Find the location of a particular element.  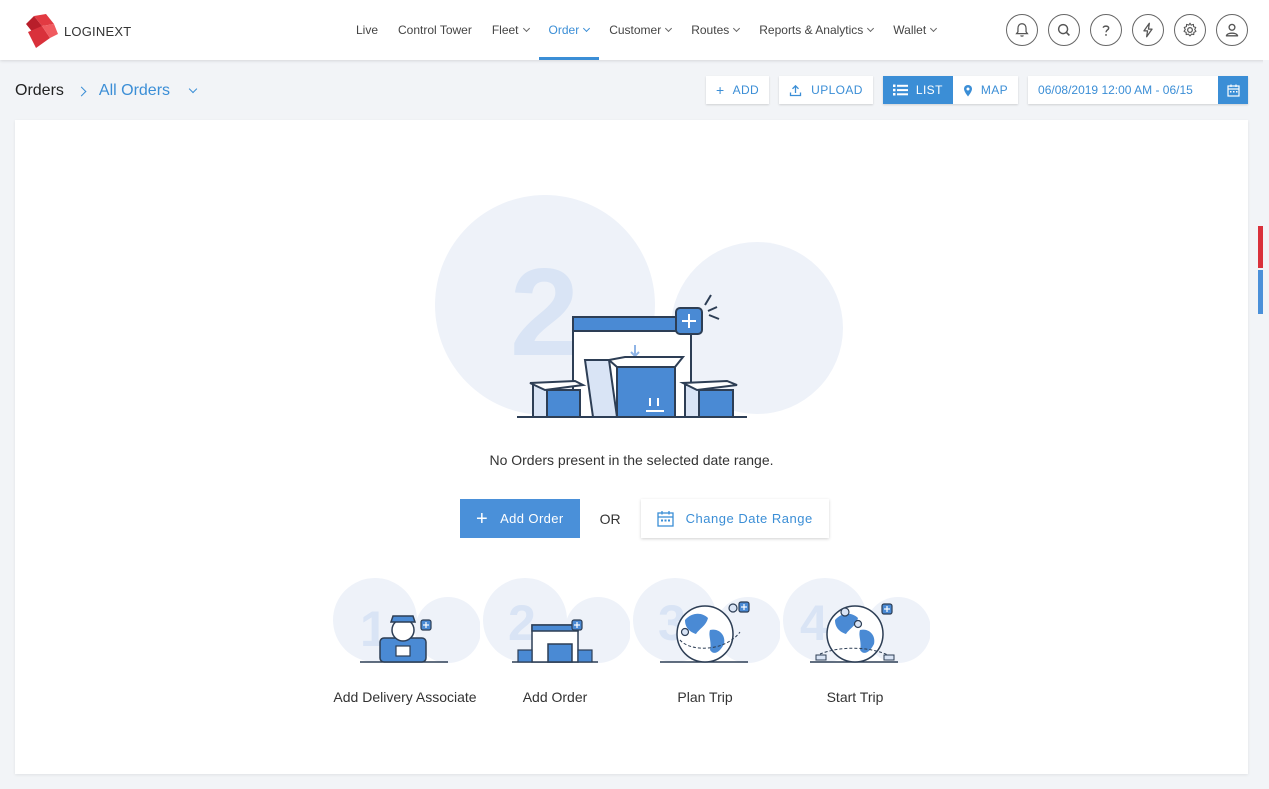

gear-icon is located at coordinates (1190, 29).